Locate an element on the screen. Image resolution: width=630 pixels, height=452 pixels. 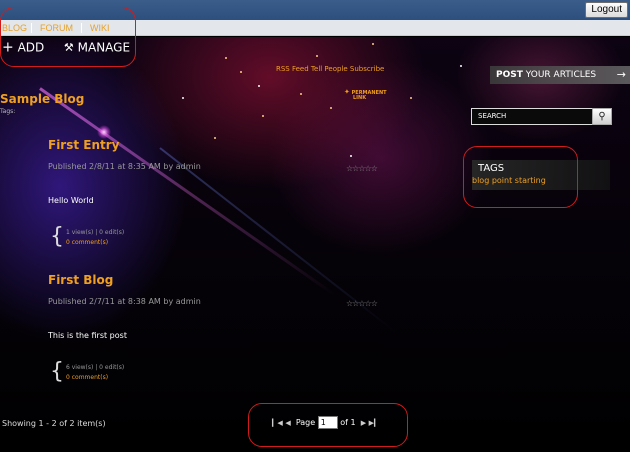
item-count: Showing 1 - 2 of 2 item(s) is located at coordinates (54, 423).